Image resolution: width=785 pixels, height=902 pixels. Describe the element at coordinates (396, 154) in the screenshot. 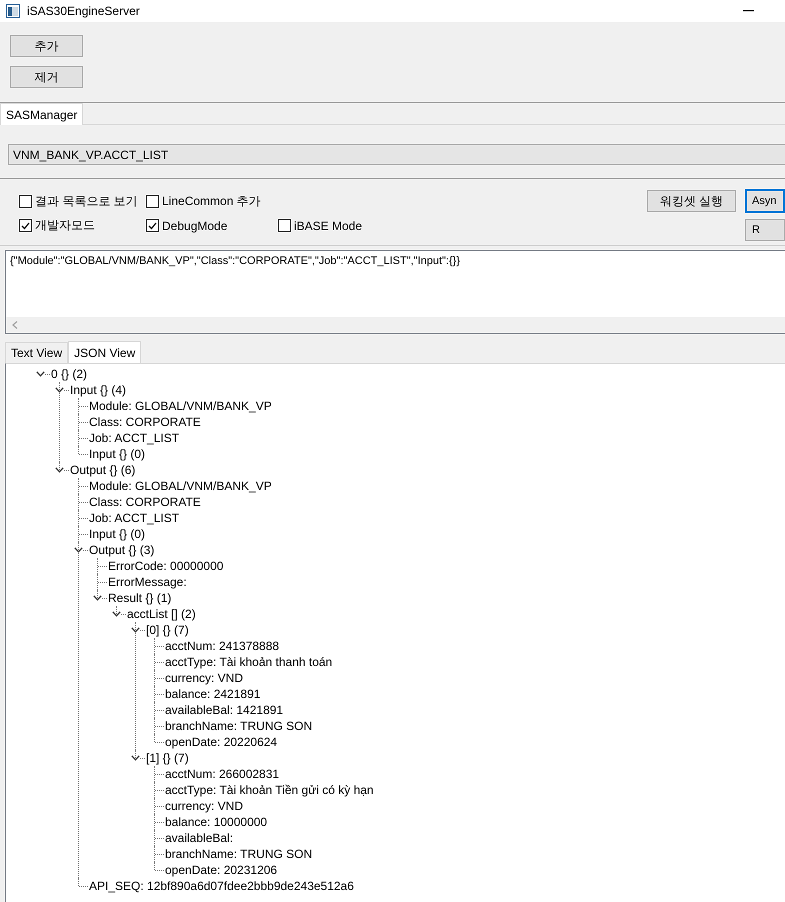

I see `service-field: VNM_BANK_VP.ACCT_LIST` at that location.